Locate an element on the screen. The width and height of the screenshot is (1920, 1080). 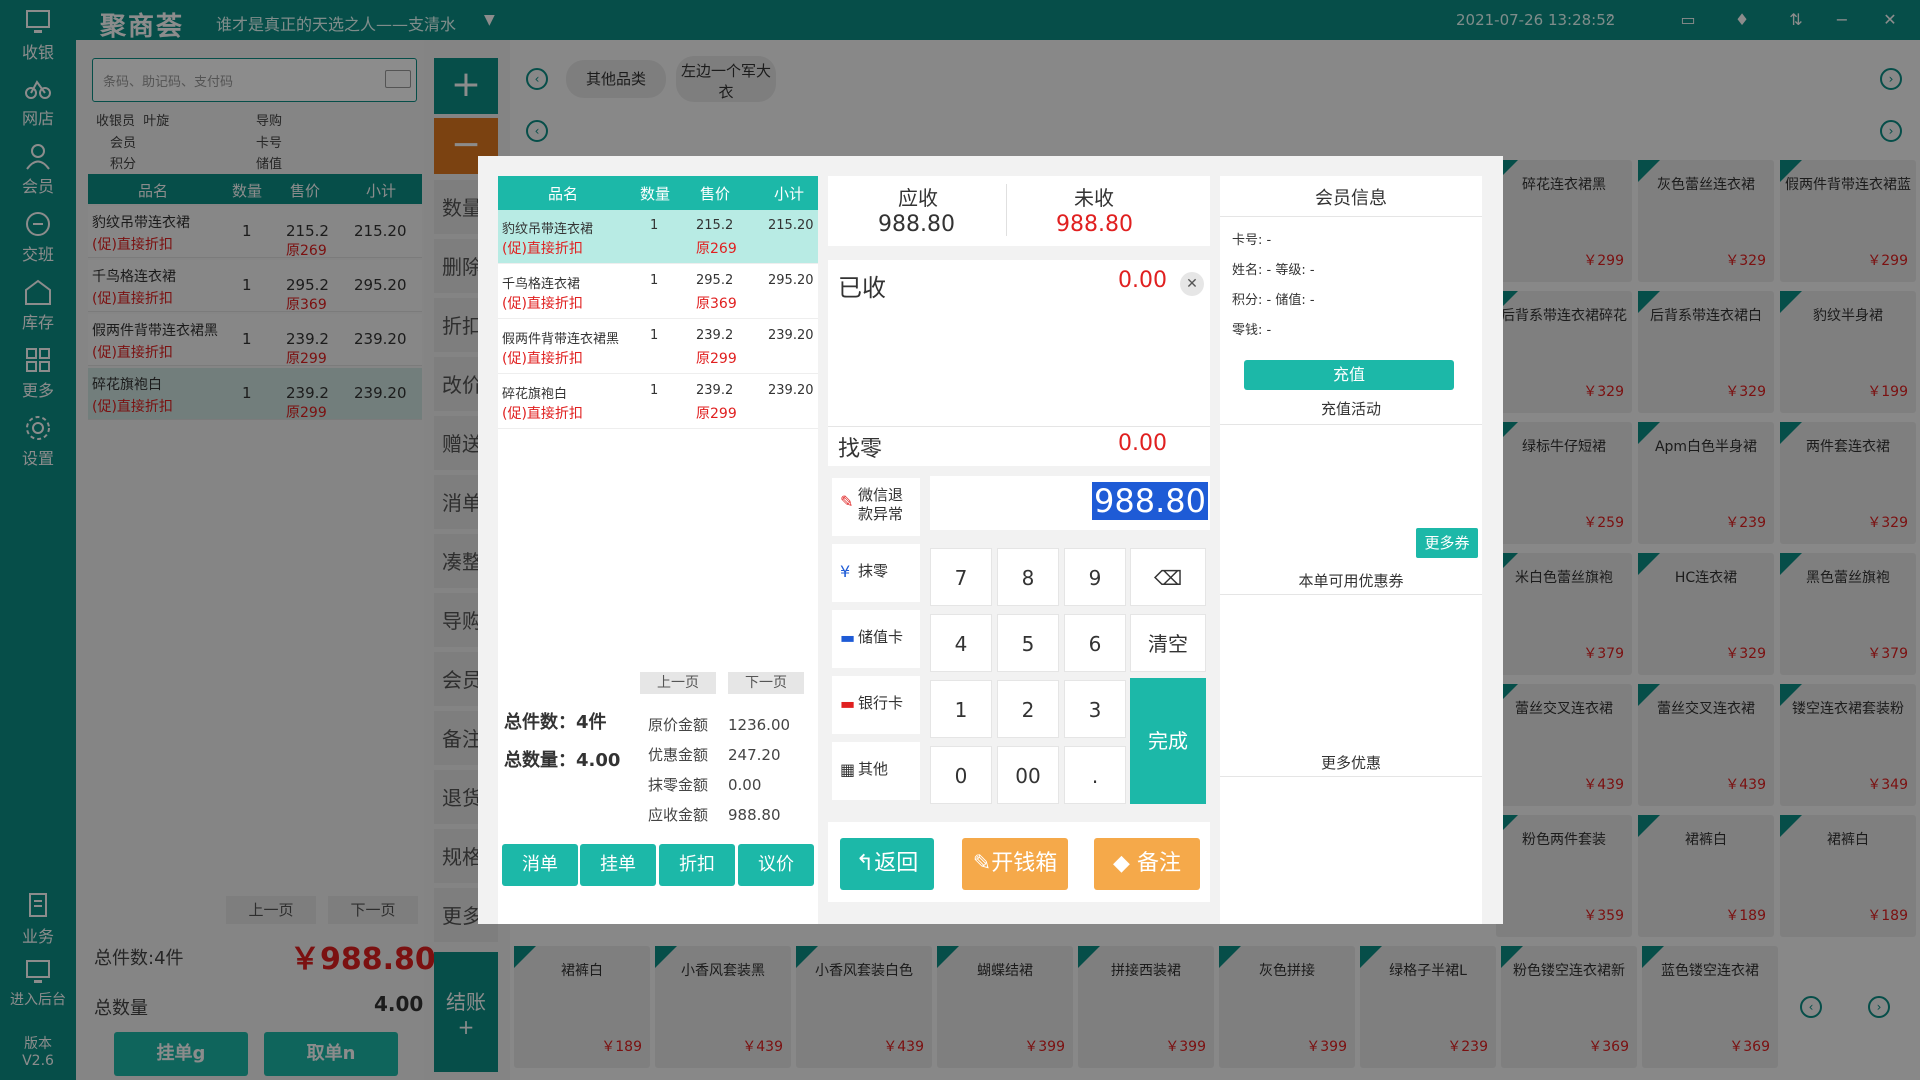
orig-label: 原价金额 is located at coordinates (678, 725).